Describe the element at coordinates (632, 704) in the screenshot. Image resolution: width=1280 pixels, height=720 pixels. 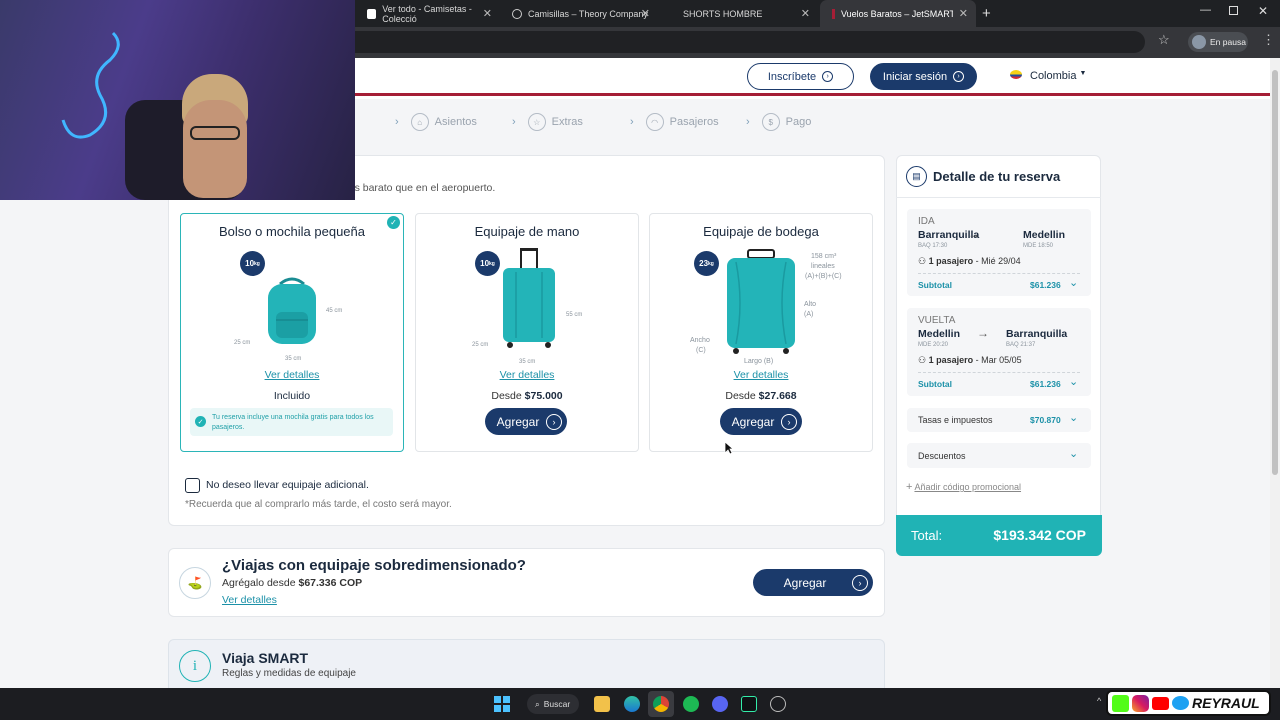
I see `edge-icon` at that location.